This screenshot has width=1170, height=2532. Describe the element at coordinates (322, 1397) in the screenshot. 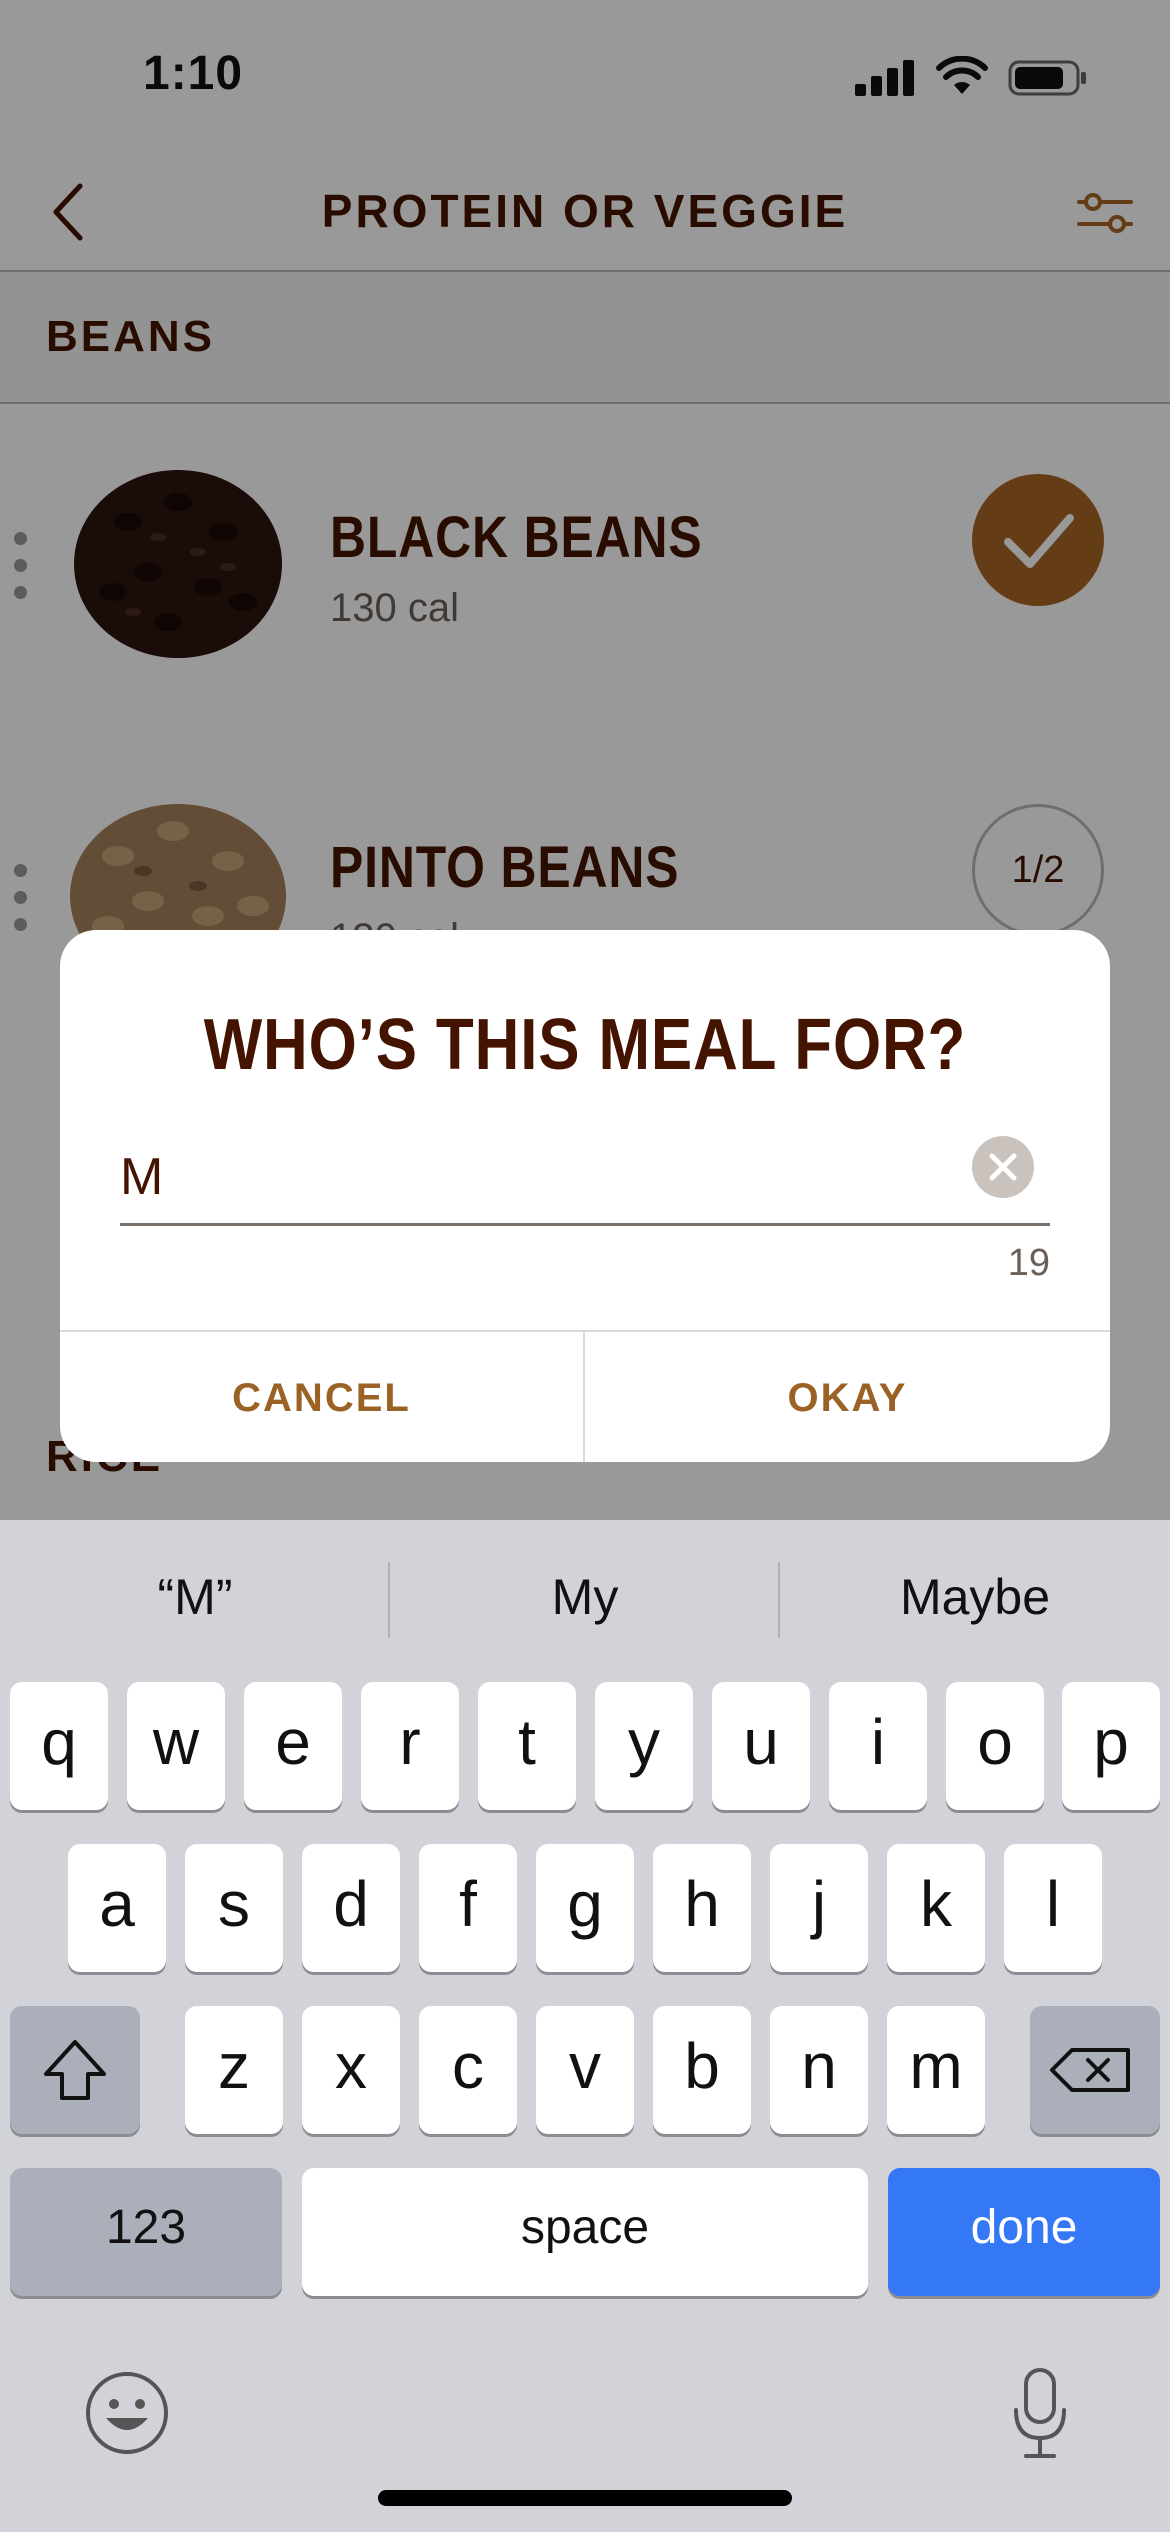

I see `cancel-button: CANCEL` at that location.